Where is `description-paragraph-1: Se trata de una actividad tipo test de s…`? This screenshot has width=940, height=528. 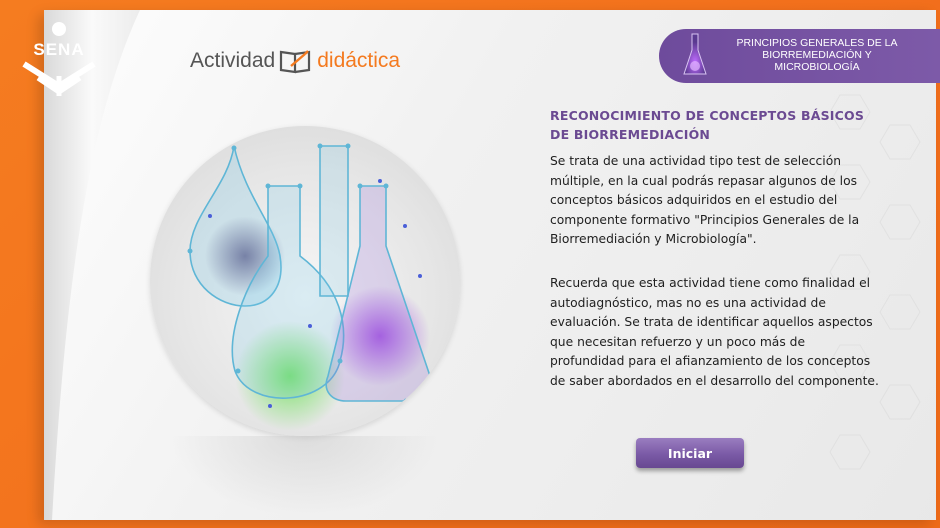
description-paragraph-1: Se trata de una actividad tipo test de s… is located at coordinates (705, 200).